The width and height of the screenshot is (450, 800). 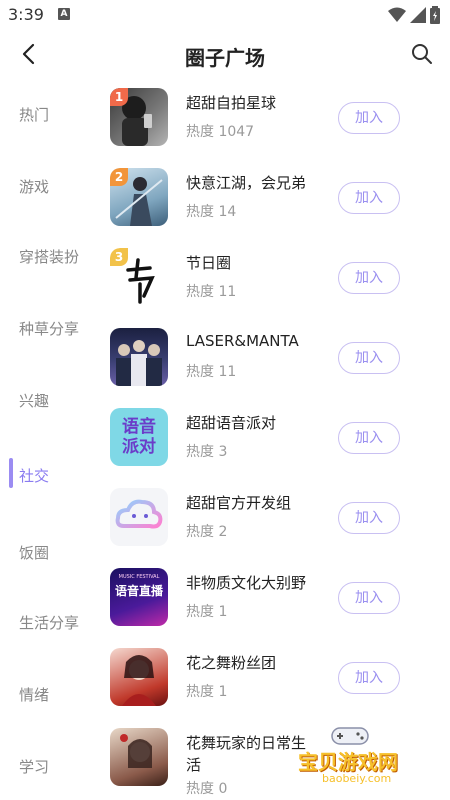 What do you see at coordinates (275, 281) in the screenshot?
I see `list-item: 3 节日圈 热度 11 加入` at bounding box center [275, 281].